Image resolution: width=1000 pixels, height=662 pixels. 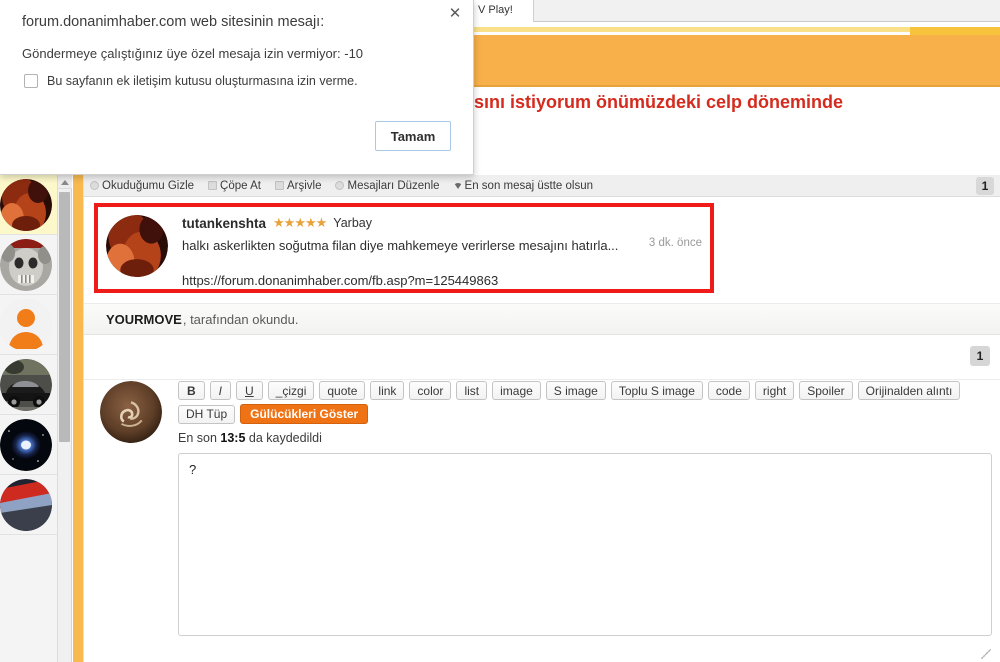 I want to click on orange-divider, so click(x=78, y=418).